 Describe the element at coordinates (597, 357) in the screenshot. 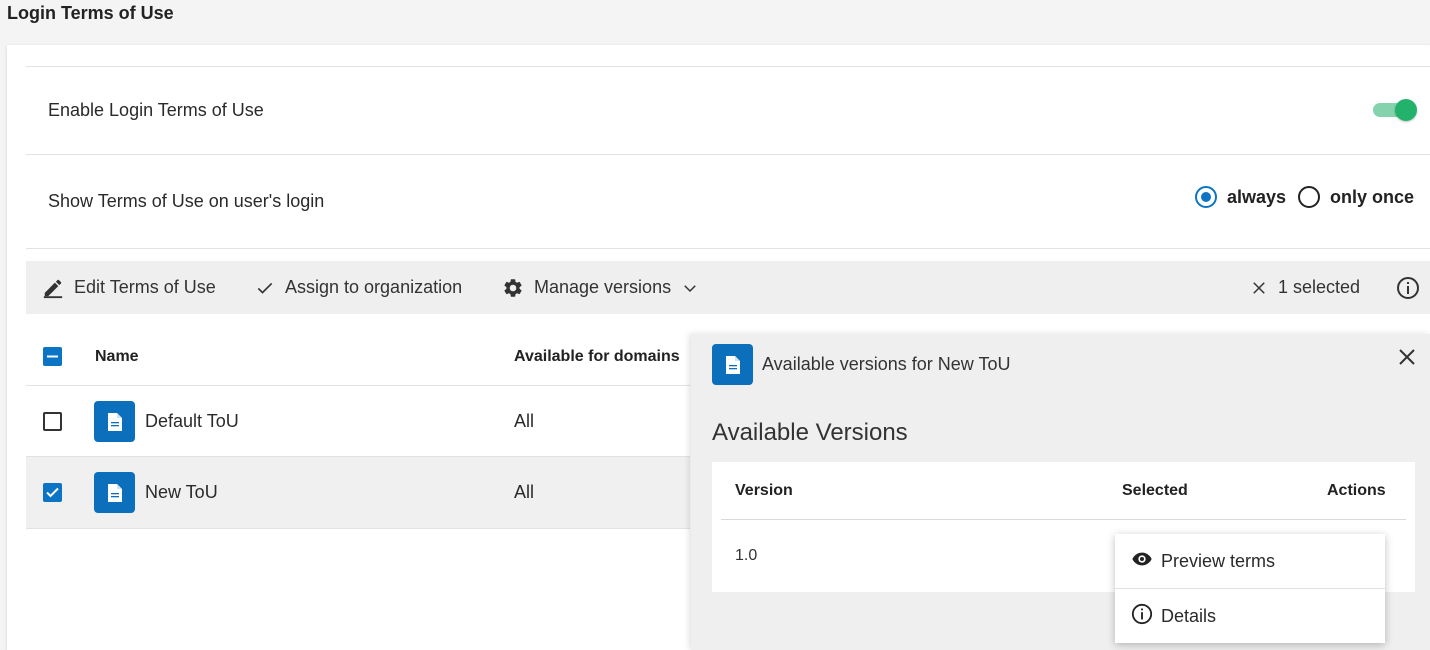

I see `column-header-domains: Available for domains` at that location.